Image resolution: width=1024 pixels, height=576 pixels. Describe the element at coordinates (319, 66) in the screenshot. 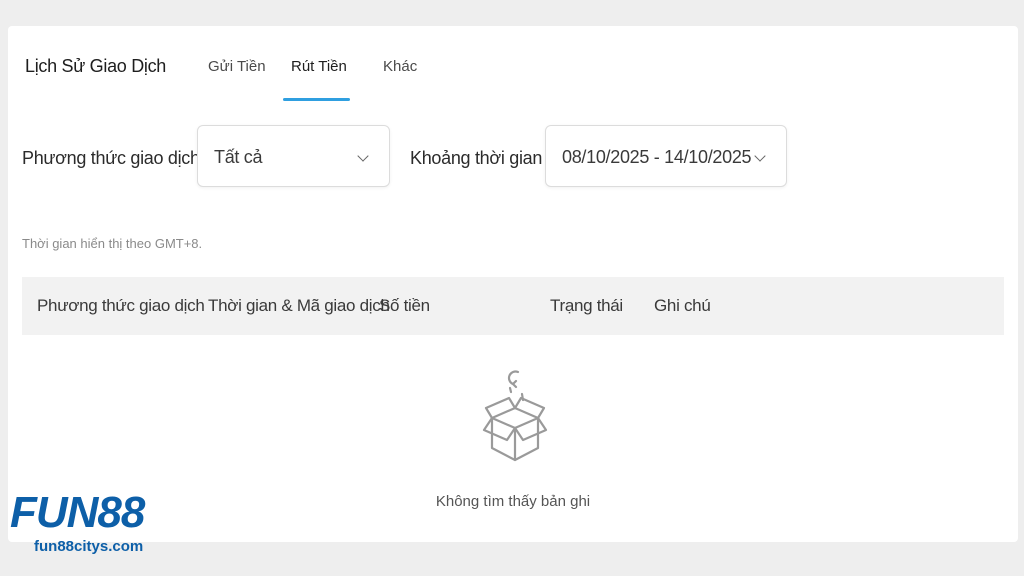

I see `tab-withdraw: Rút Tiền` at that location.